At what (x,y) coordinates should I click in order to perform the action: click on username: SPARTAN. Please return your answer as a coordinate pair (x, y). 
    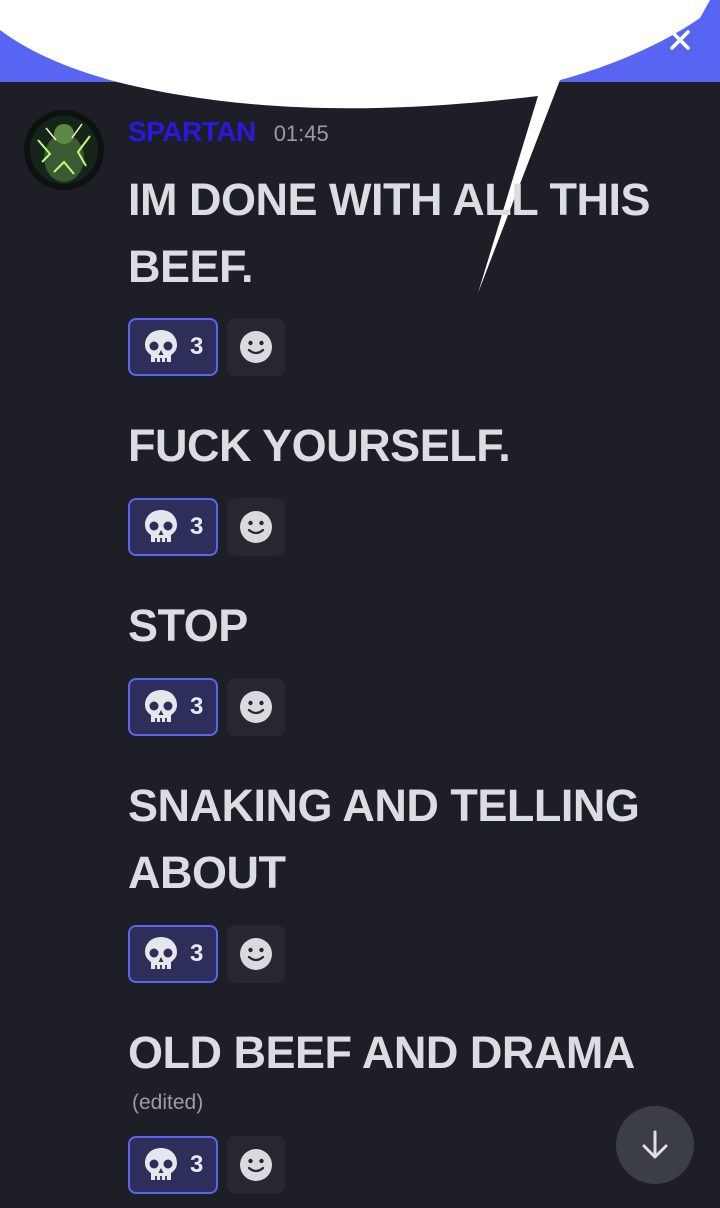
    Looking at the image, I should click on (192, 132).